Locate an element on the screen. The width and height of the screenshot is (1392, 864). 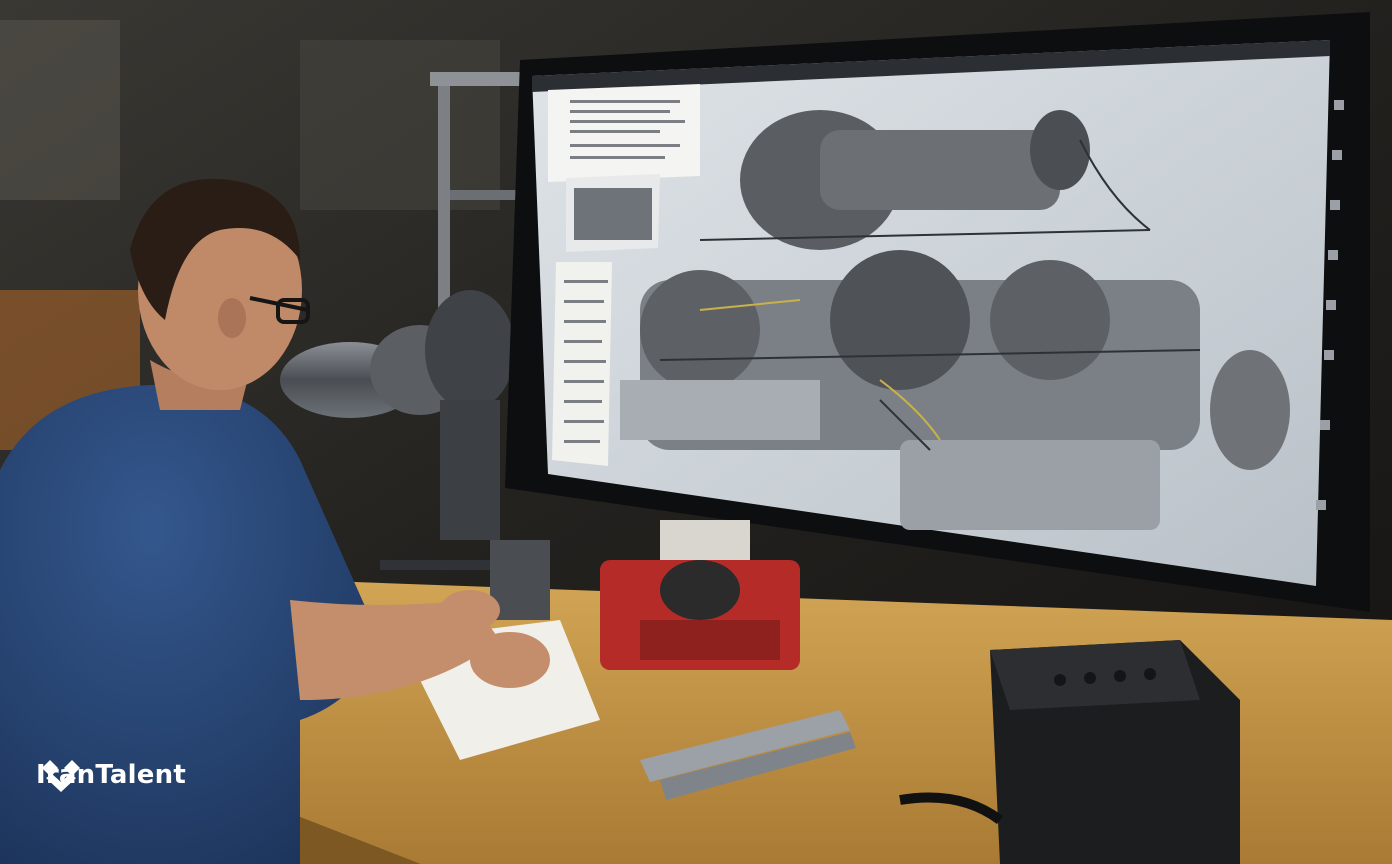
watermark-logo: IranTalent is located at coordinates (111, 776).